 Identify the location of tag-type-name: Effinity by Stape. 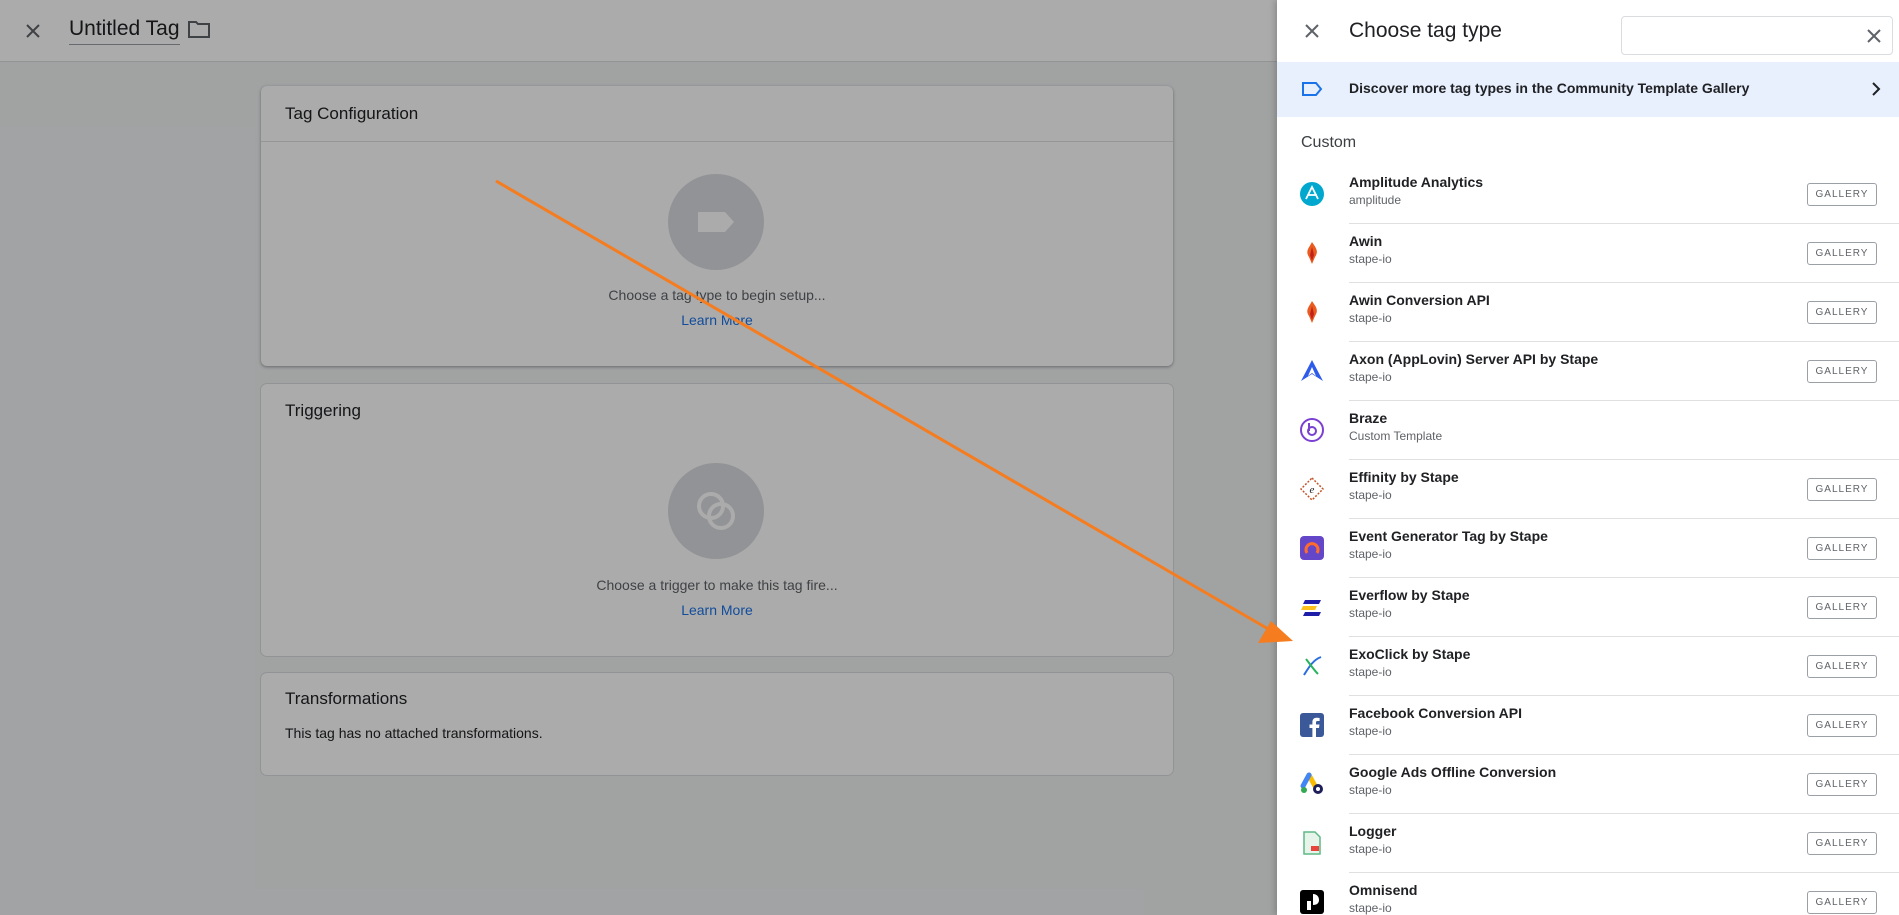
(1404, 477).